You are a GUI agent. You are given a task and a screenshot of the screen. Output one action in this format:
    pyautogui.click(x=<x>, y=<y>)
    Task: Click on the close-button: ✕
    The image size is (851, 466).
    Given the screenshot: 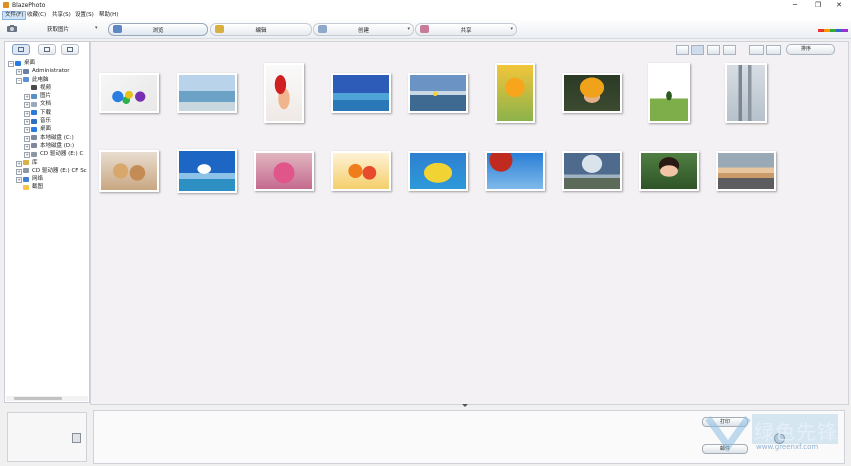 What is the action you would take?
    pyautogui.click(x=839, y=5)
    